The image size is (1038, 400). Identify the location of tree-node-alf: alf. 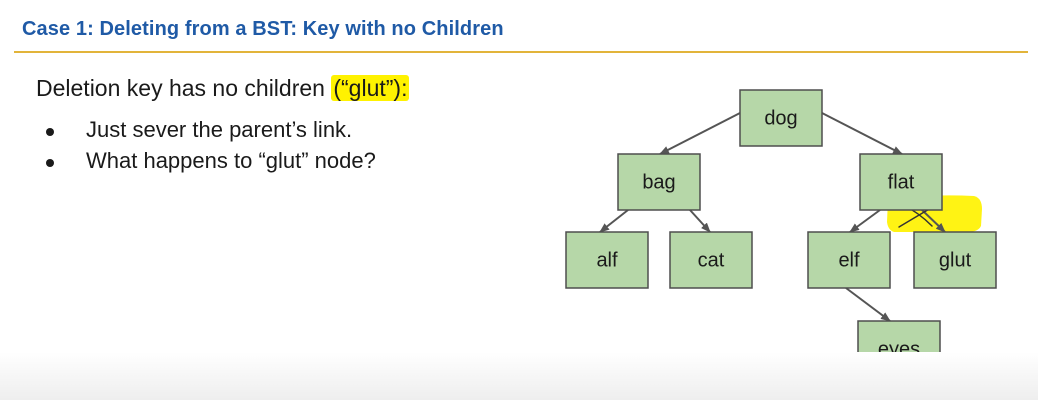
(607, 260).